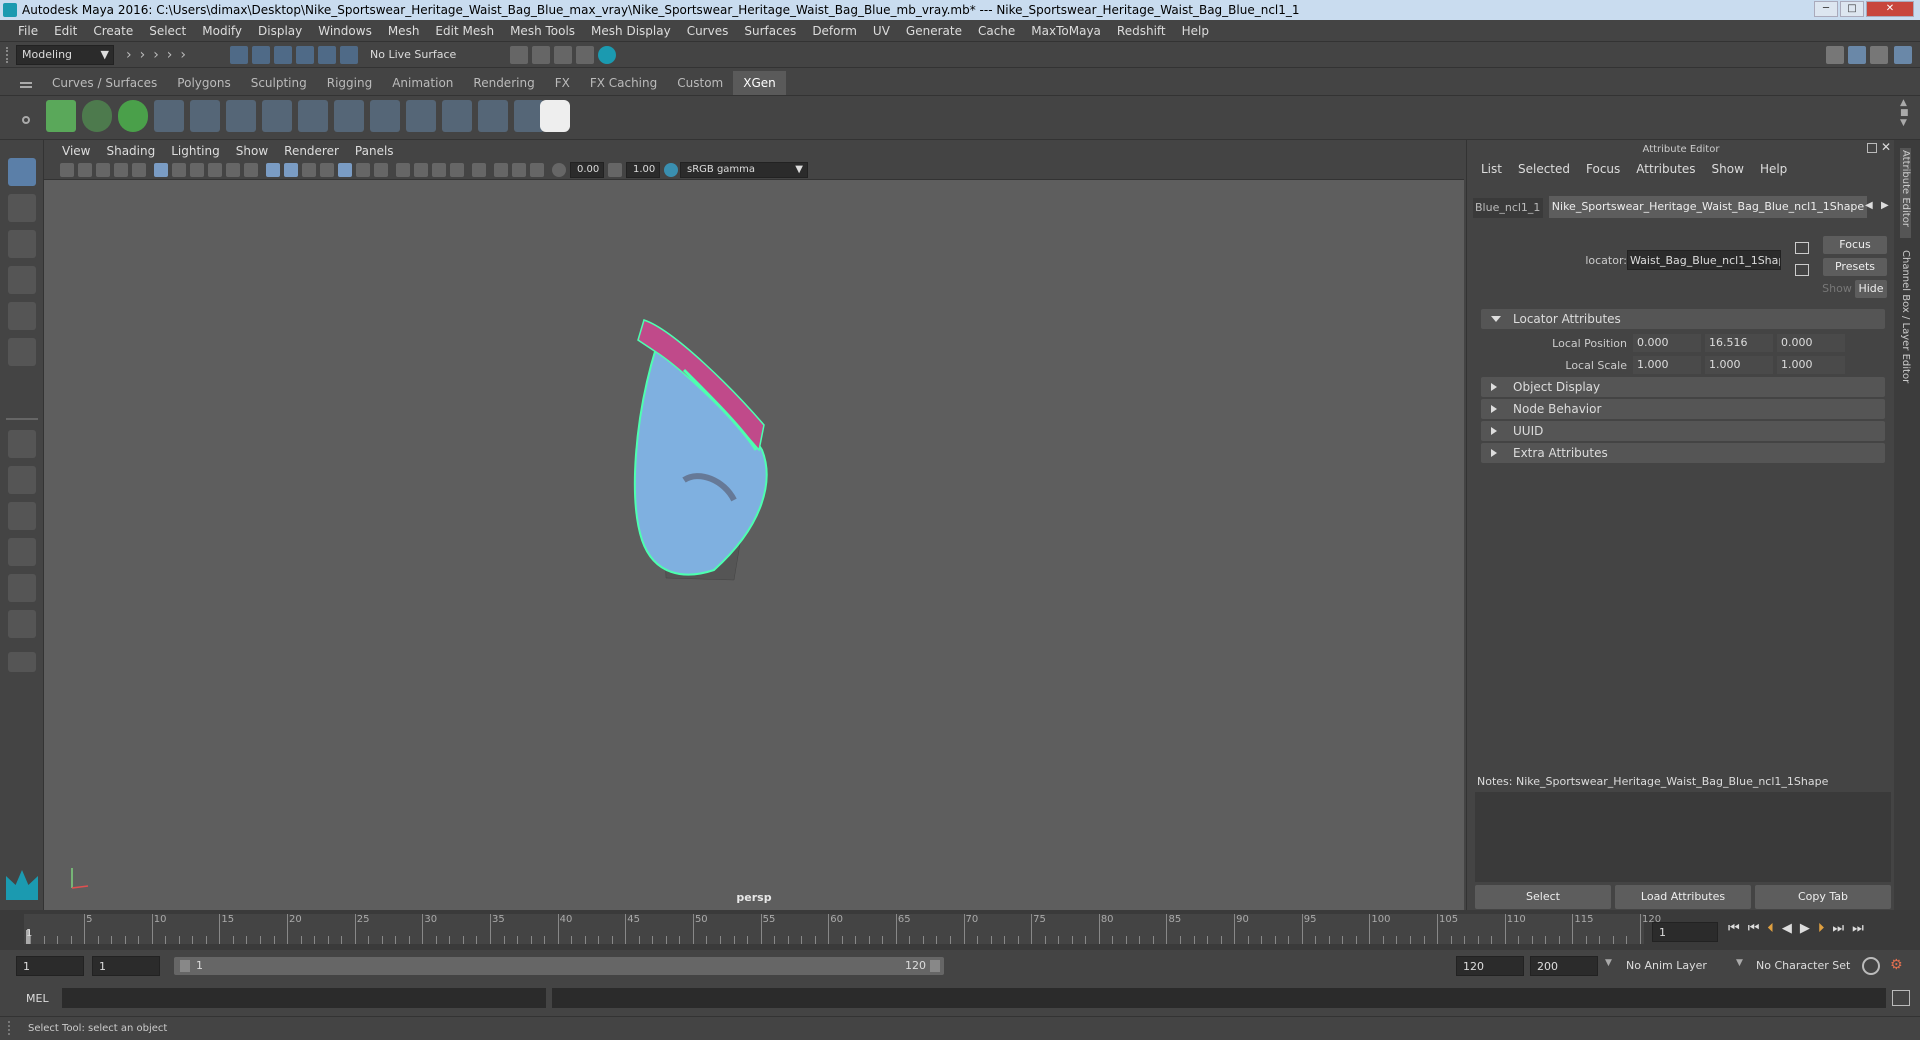 The height and width of the screenshot is (1040, 1920). What do you see at coordinates (252, 151) in the screenshot?
I see `viewport-menu-show: Show` at bounding box center [252, 151].